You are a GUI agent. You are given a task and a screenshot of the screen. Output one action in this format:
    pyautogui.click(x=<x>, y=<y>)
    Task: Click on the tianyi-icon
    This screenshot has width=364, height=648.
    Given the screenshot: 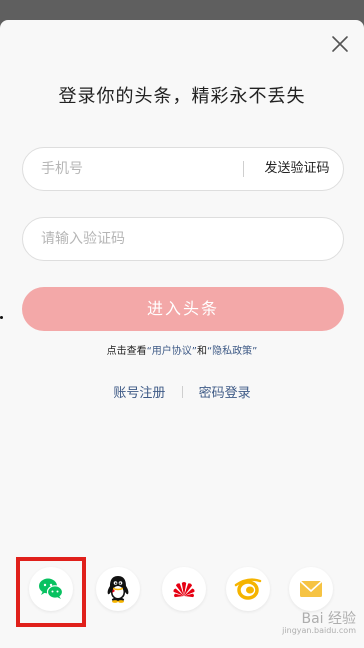 What is the action you would take?
    pyautogui.click(x=248, y=589)
    